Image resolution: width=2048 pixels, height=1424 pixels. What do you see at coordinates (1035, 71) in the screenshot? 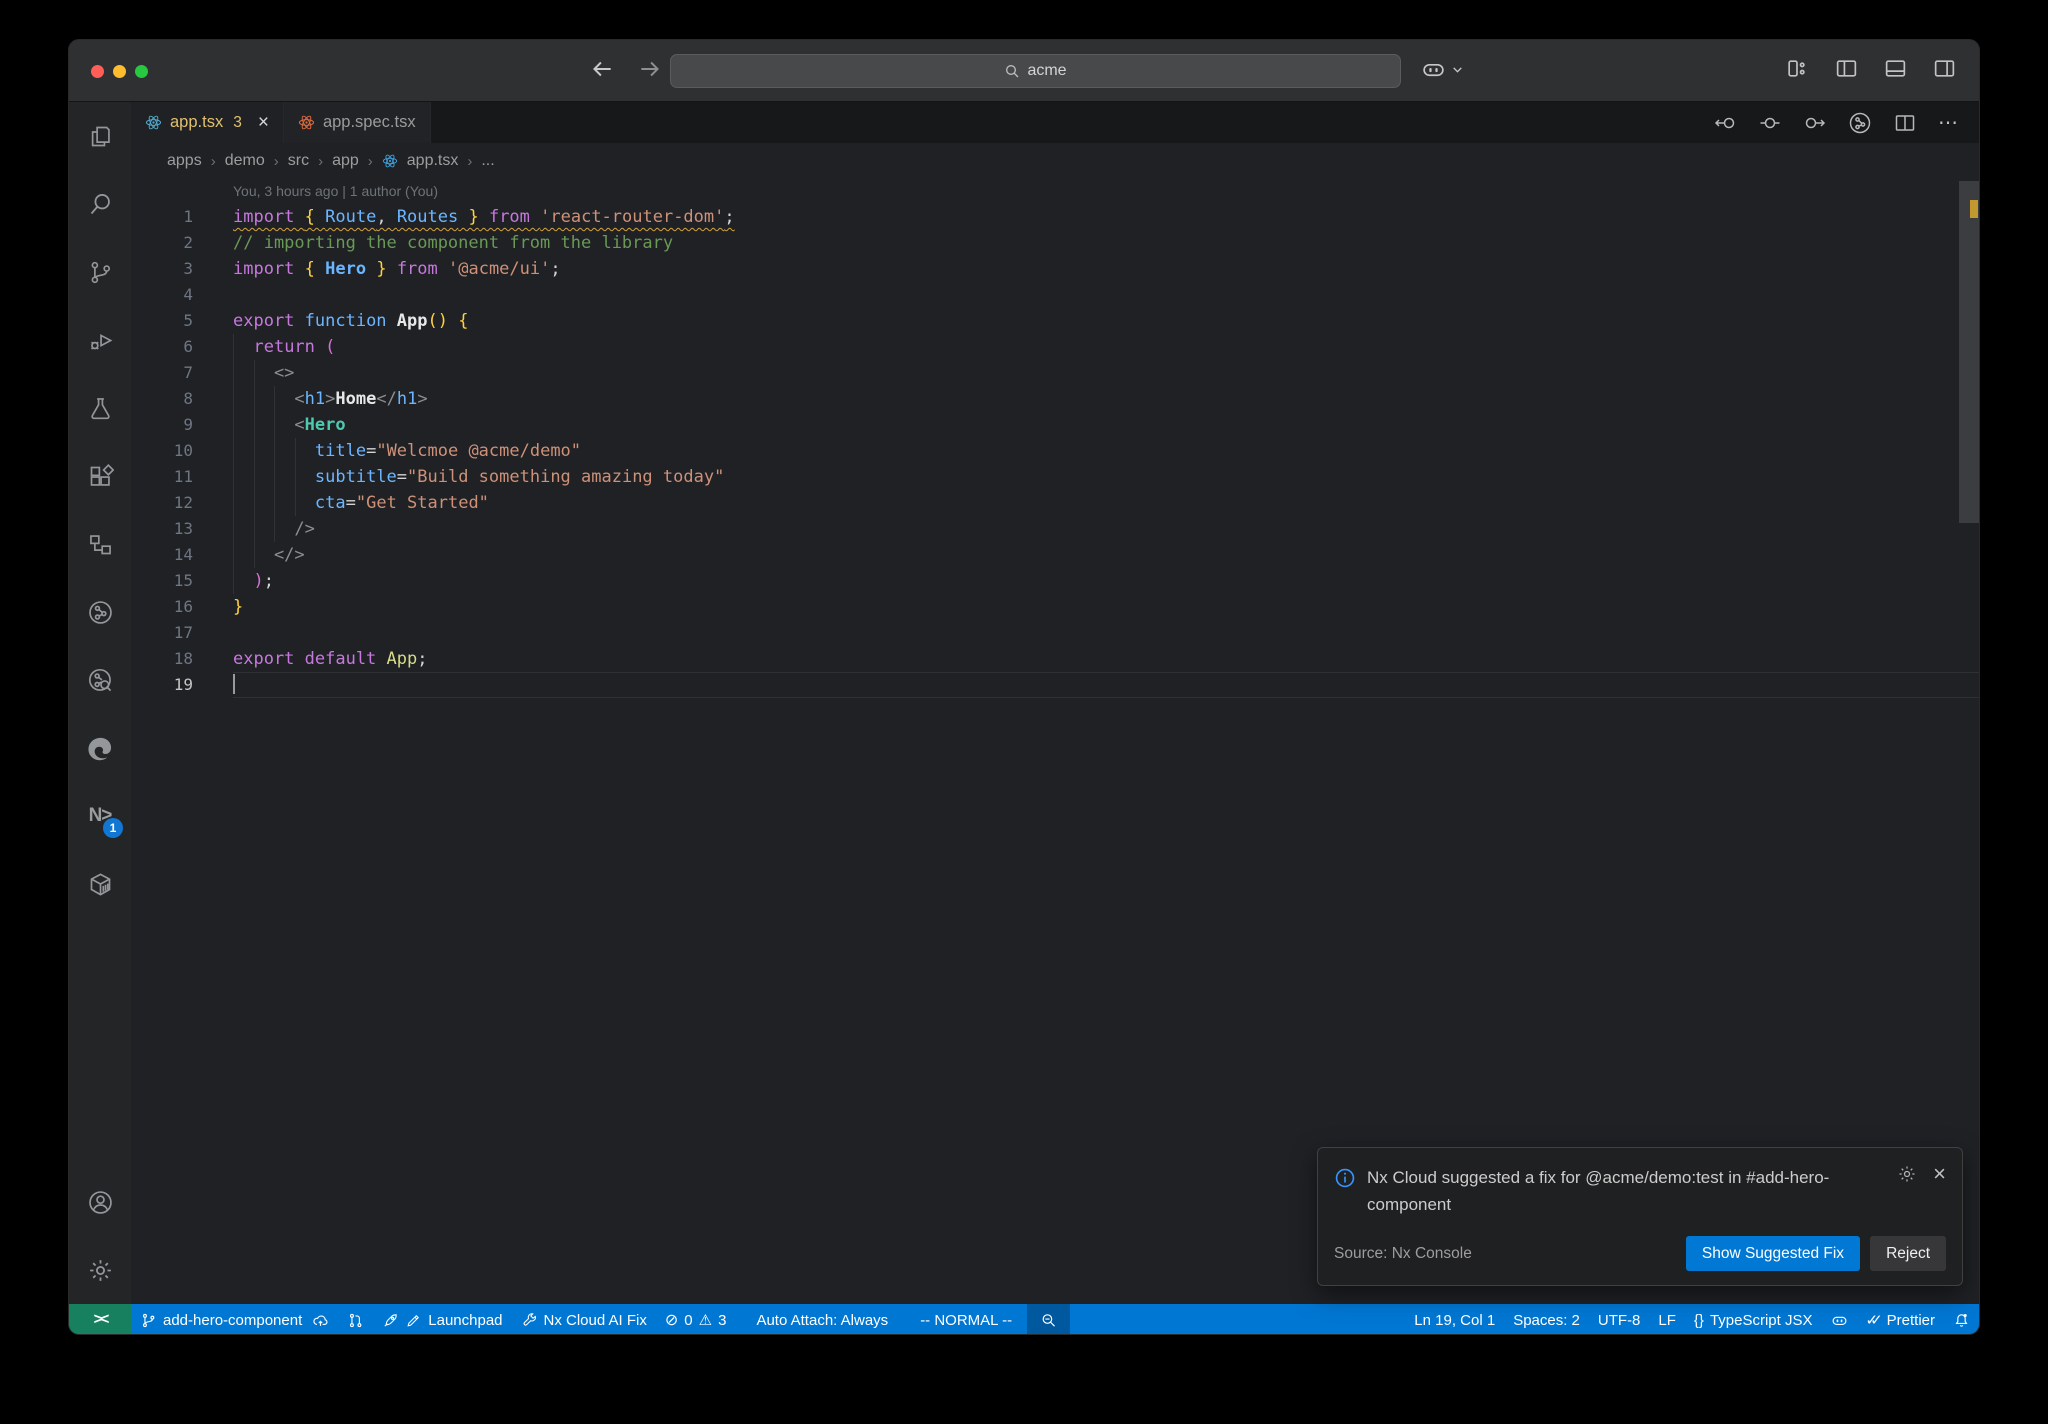
I see `command-center-search: acme` at bounding box center [1035, 71].